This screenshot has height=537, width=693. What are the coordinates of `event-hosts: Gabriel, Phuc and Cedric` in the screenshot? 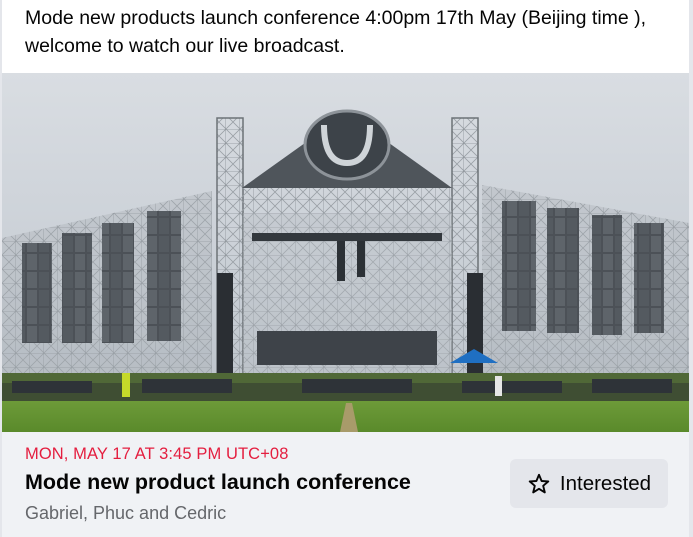 It's located at (126, 513).